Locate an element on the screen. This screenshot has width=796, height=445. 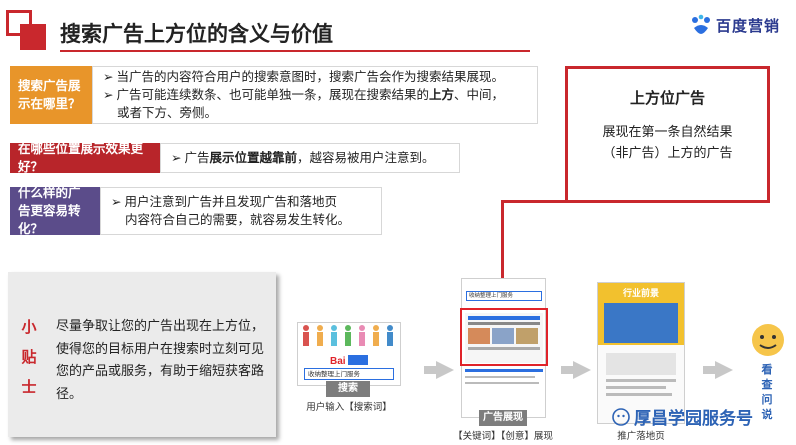
baidu-marketing-logo-icon is located at coordinates (701, 24).